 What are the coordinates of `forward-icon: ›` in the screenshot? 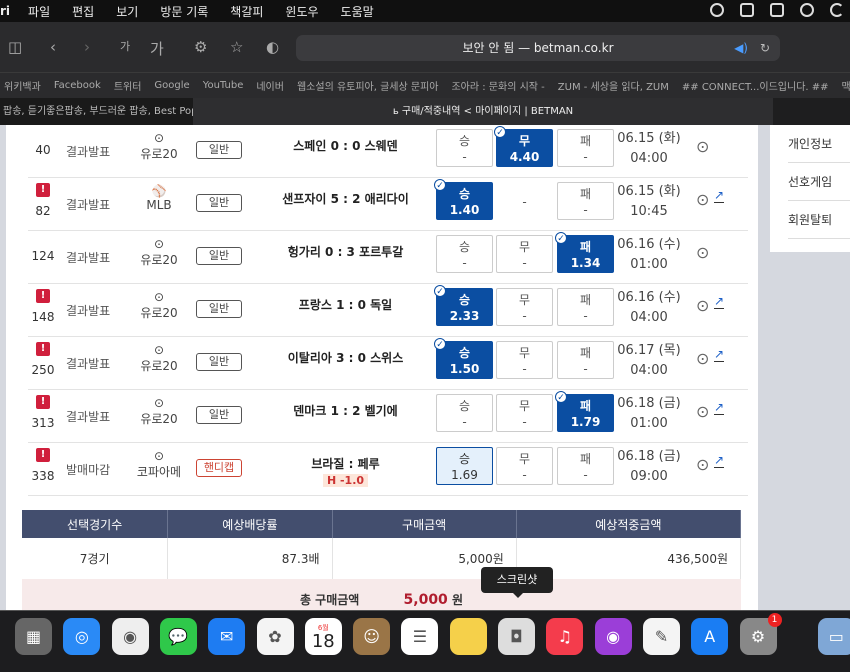 It's located at (87, 47).